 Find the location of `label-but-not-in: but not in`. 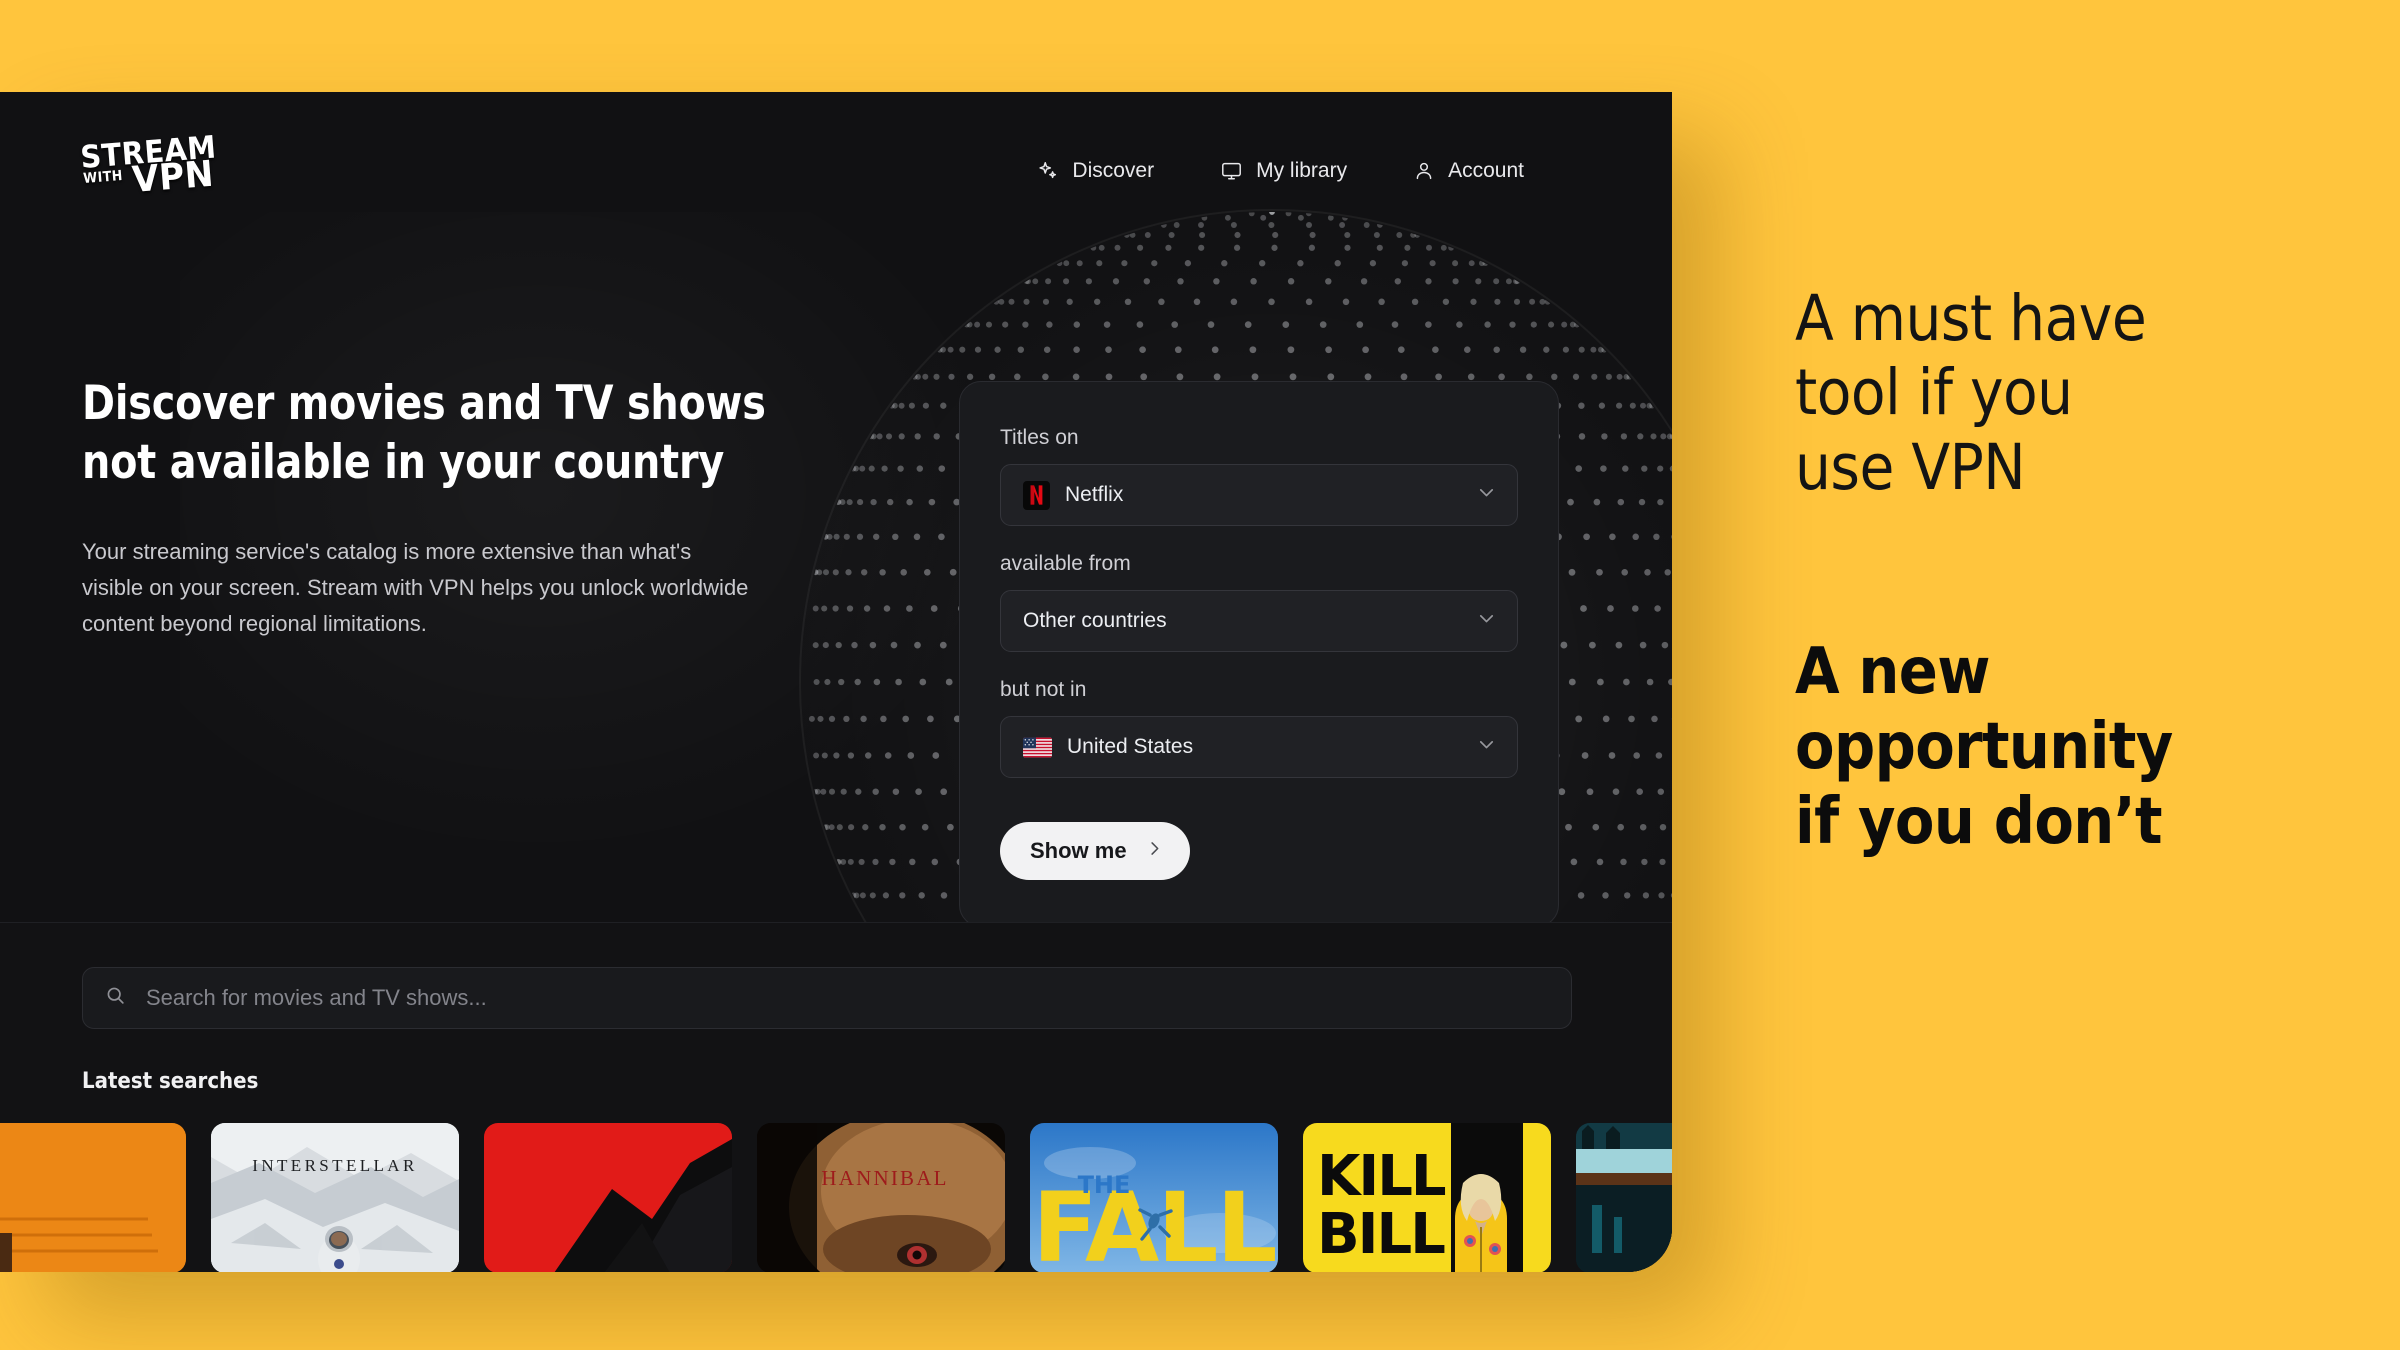

label-but-not-in: but not in is located at coordinates (1043, 689).